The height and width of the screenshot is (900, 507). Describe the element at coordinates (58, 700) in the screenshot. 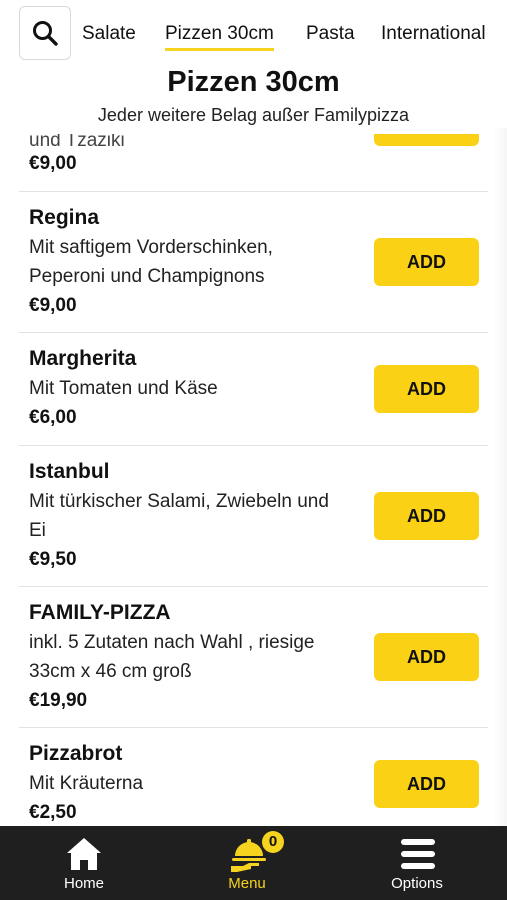

I see `item-price: €19,90` at that location.